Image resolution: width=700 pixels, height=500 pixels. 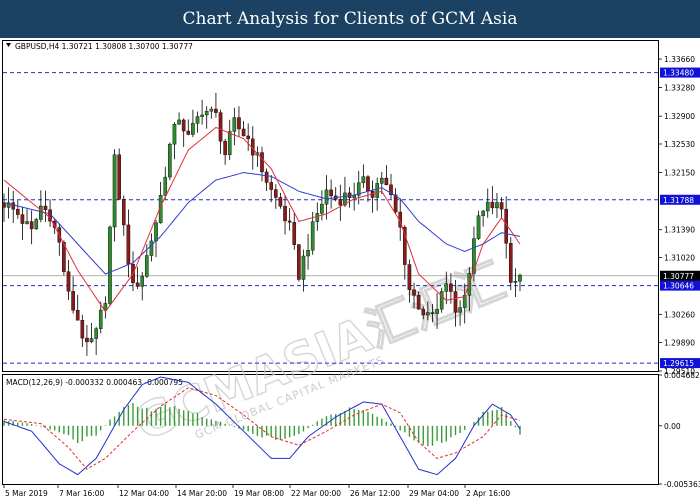 I want to click on price-y-tick-label: 1.32530, so click(x=679, y=144).